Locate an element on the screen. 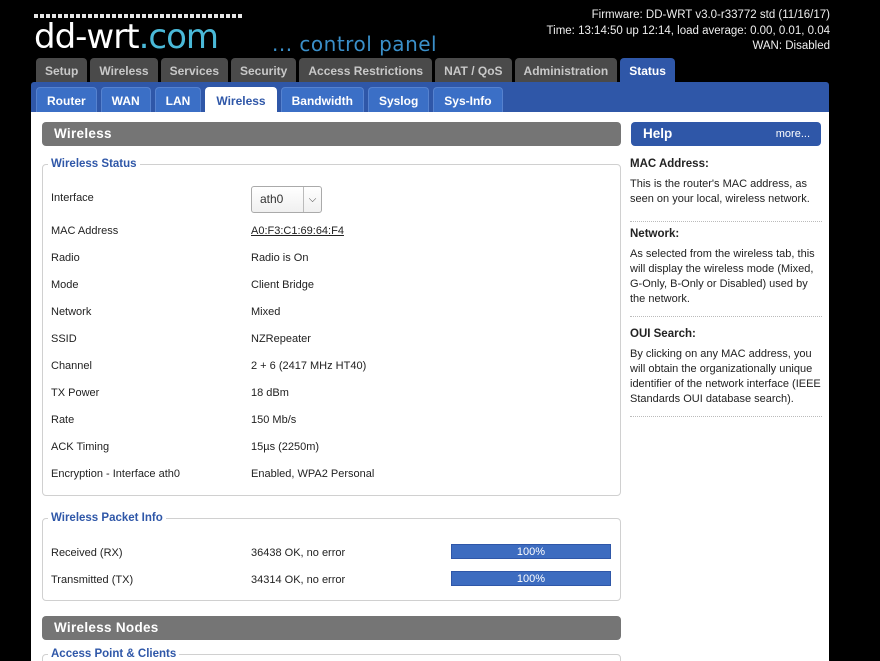  ddwrt-logo: dd-wrt.com is located at coordinates (126, 37).